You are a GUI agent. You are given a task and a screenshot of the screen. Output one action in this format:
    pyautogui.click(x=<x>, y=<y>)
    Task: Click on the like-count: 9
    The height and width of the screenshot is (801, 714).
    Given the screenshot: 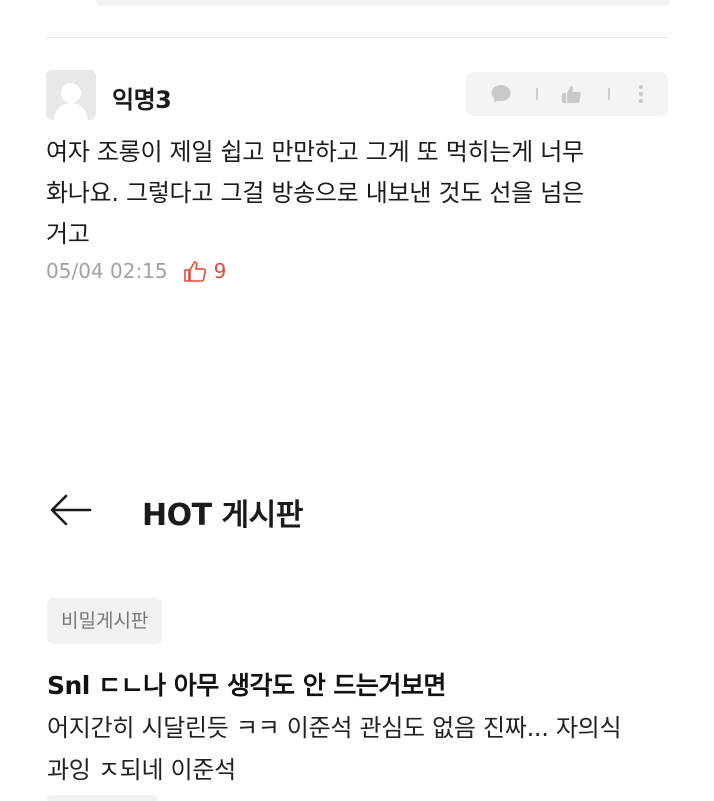 What is the action you would take?
    pyautogui.click(x=220, y=271)
    